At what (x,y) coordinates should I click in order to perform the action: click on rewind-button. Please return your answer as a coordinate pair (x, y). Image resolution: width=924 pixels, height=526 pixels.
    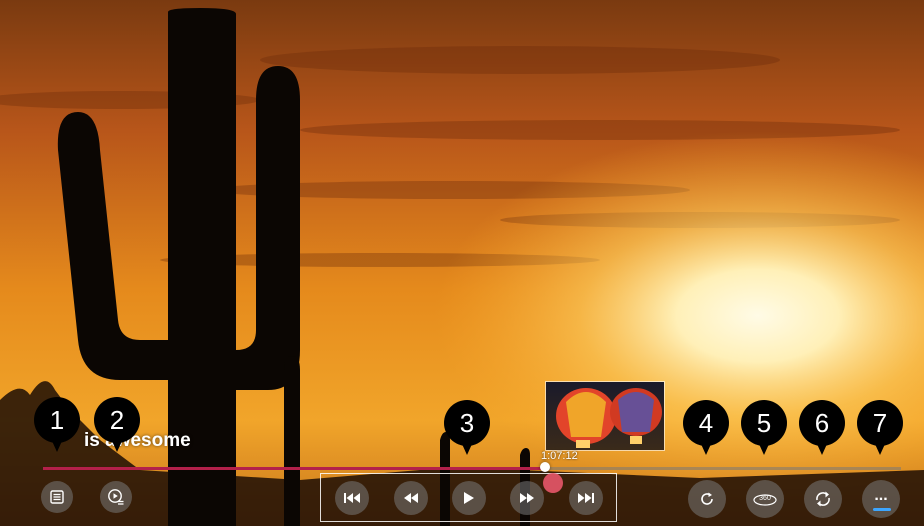
    Looking at the image, I should click on (411, 498).